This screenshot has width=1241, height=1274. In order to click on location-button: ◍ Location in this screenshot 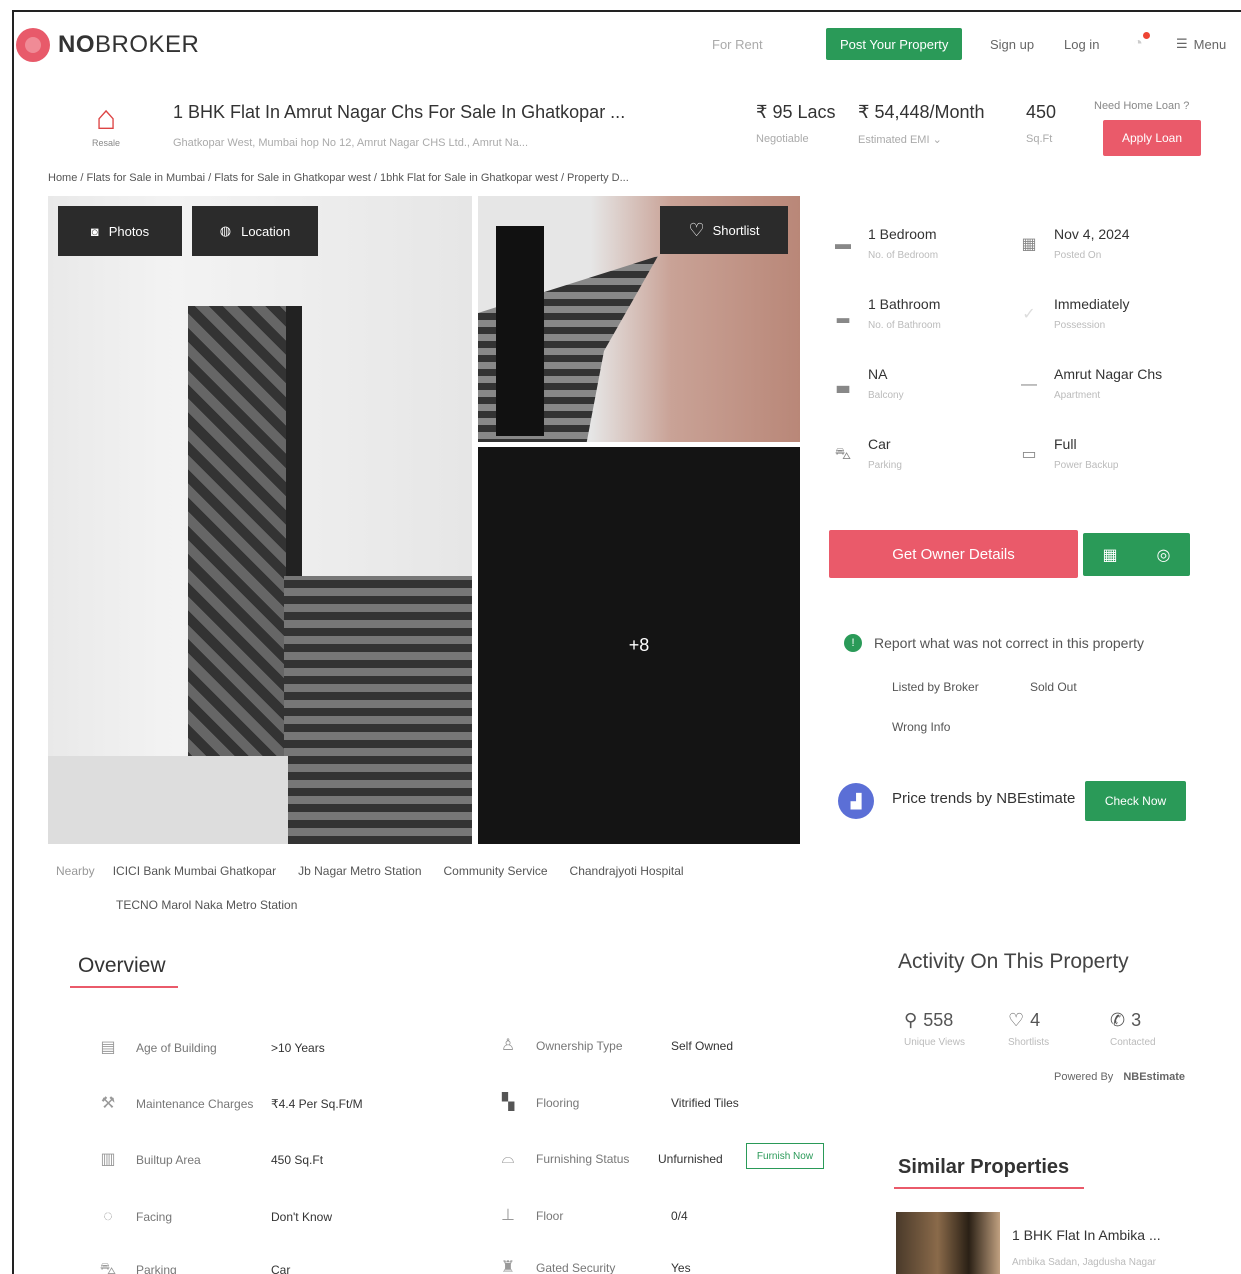, I will do `click(255, 231)`.